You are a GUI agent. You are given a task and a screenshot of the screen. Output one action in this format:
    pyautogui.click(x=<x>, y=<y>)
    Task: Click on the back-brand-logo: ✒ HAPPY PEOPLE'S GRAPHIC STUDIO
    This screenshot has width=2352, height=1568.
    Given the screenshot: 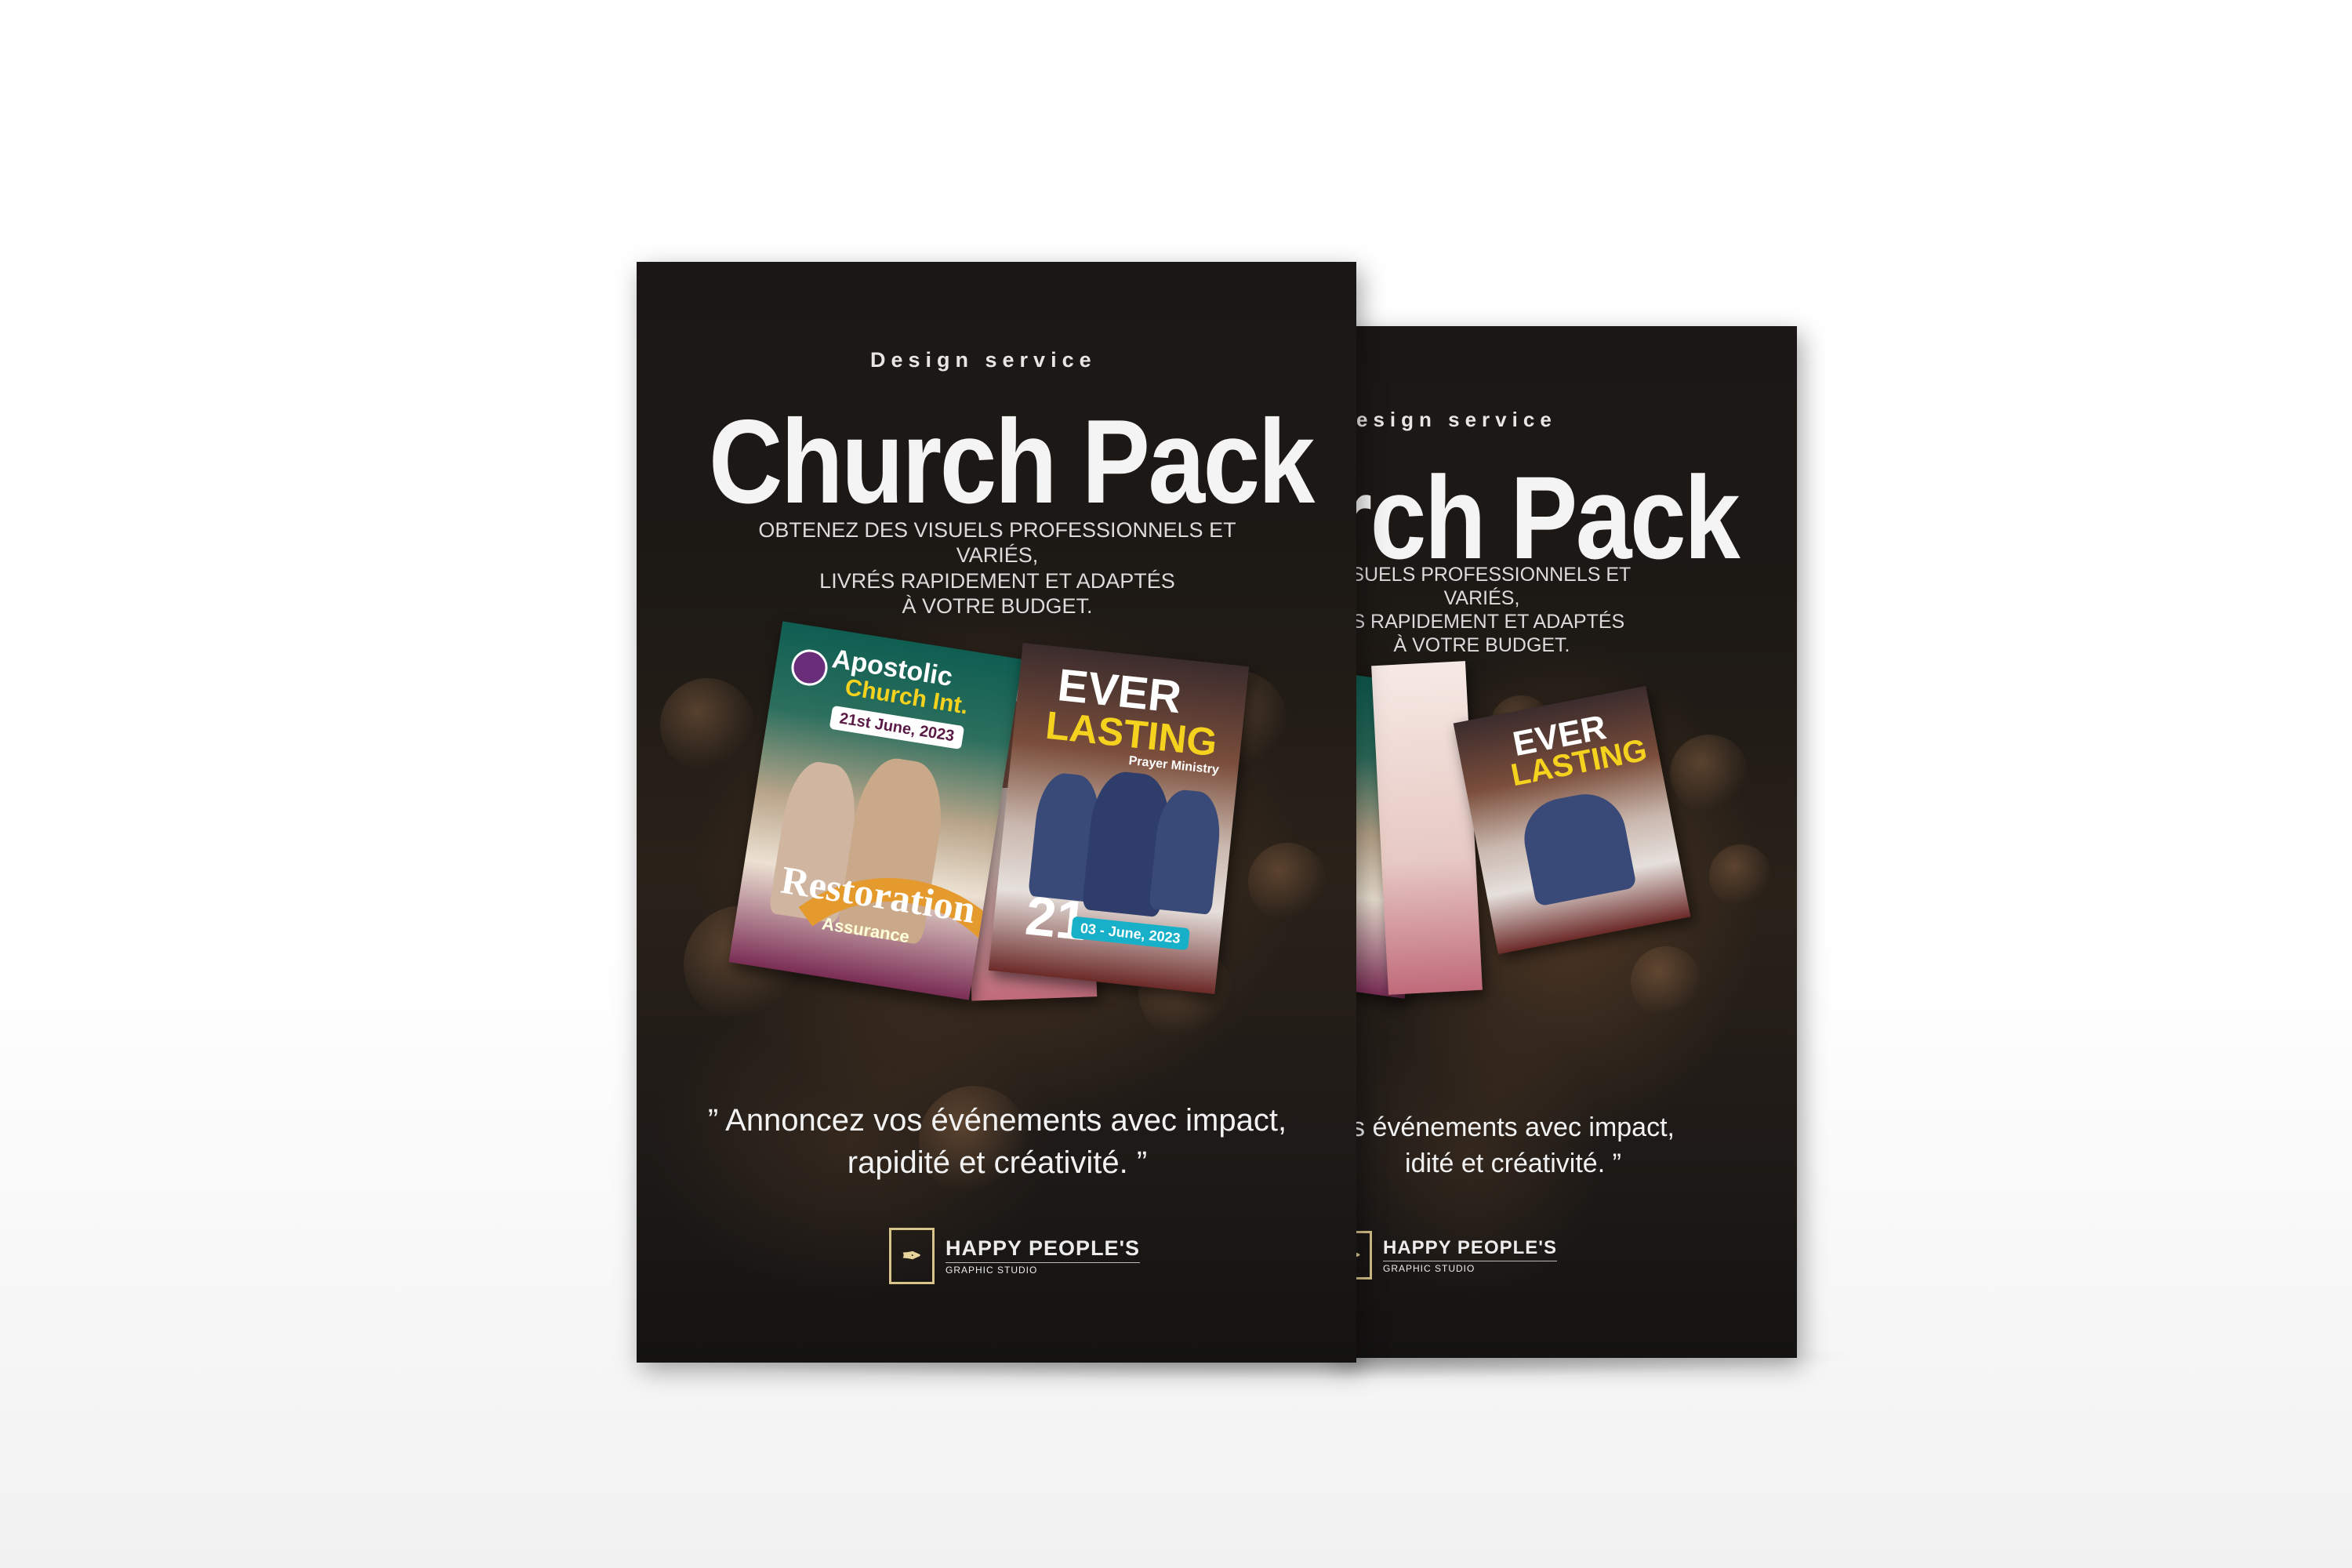 What is the action you would take?
    pyautogui.click(x=1445, y=1255)
    